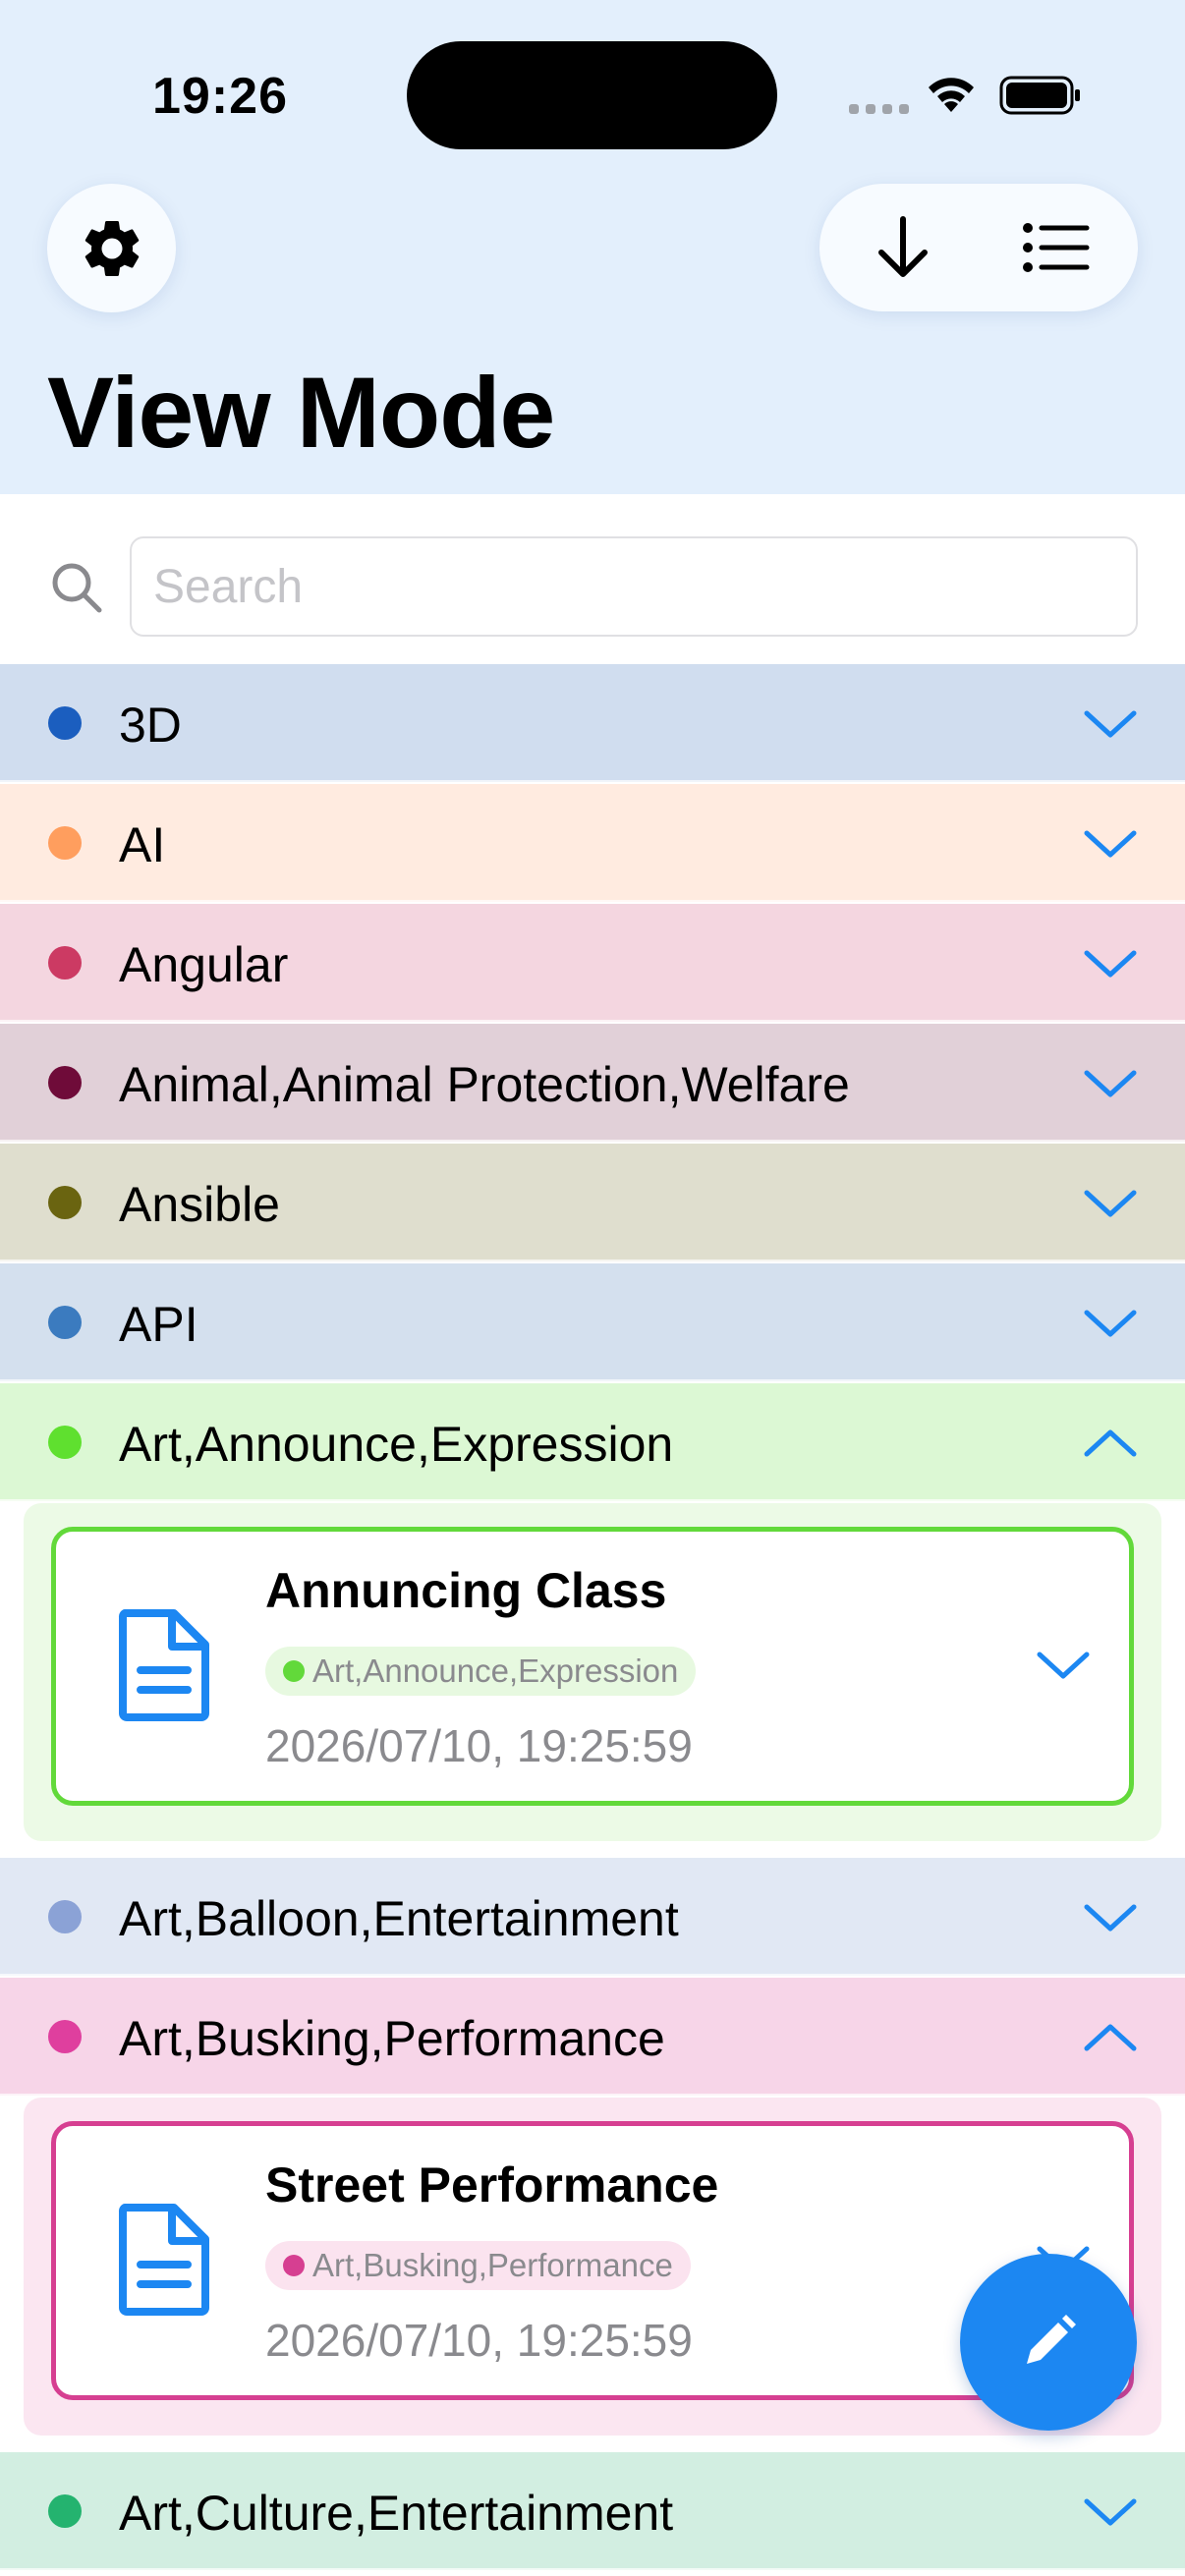 The width and height of the screenshot is (1185, 2576). Describe the element at coordinates (397, 1444) in the screenshot. I see `group-label: Art,Announce,Expression` at that location.